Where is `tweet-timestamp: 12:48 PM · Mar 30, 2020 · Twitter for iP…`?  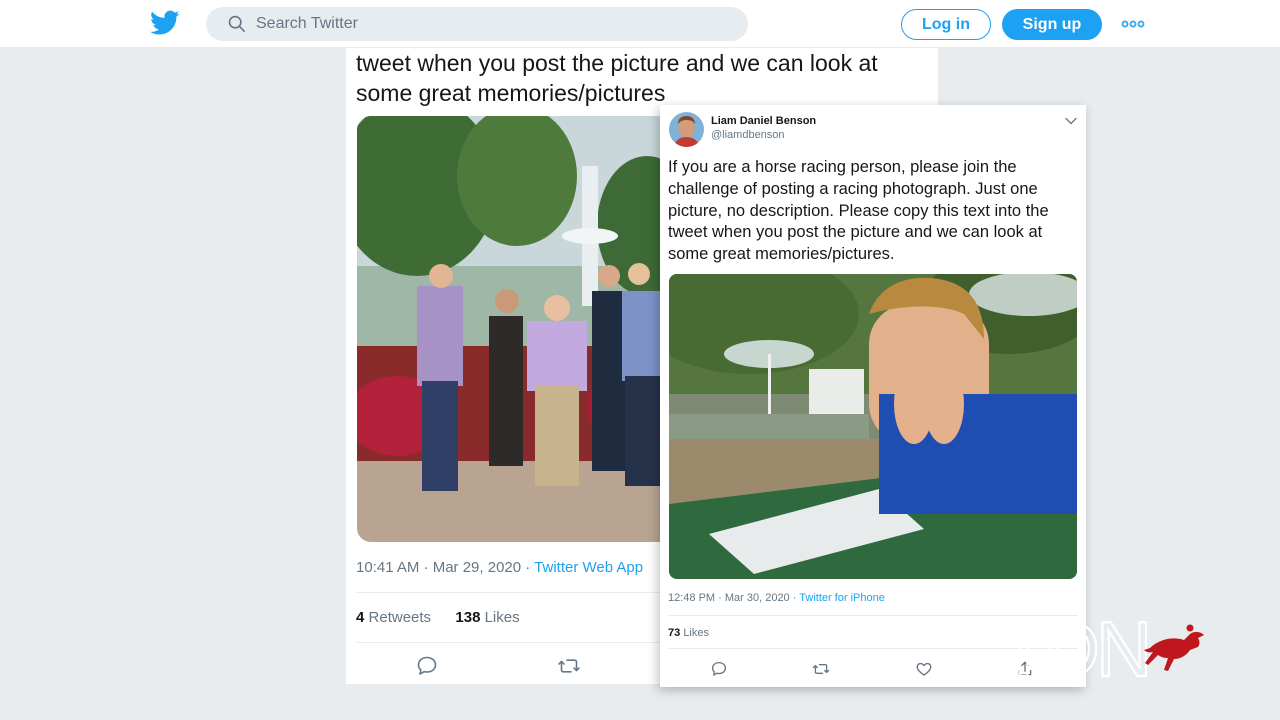 tweet-timestamp: 12:48 PM · Mar 30, 2020 · Twitter for iP… is located at coordinates (776, 598).